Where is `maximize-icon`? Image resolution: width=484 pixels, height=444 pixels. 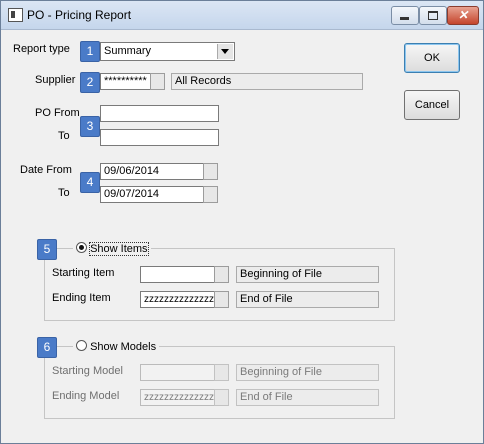 maximize-icon is located at coordinates (433, 15).